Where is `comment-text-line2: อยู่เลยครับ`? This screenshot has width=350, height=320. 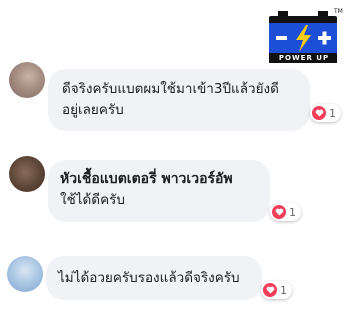 comment-text-line2: อยู่เลยครับ is located at coordinates (93, 110).